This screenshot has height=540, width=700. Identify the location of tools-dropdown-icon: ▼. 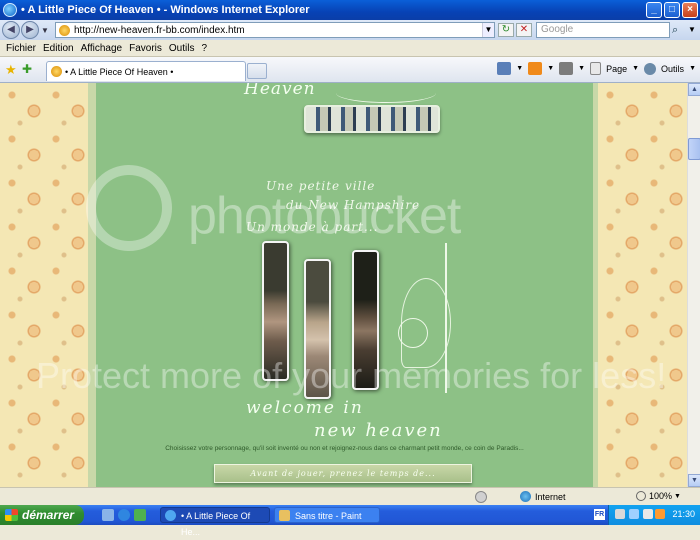
(692, 68).